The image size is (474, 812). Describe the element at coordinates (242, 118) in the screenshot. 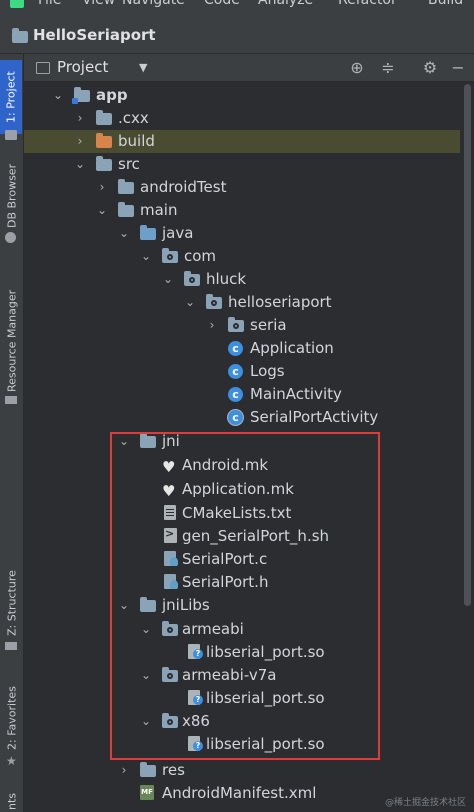

I see `tree-node-cxx: › .cxx` at that location.